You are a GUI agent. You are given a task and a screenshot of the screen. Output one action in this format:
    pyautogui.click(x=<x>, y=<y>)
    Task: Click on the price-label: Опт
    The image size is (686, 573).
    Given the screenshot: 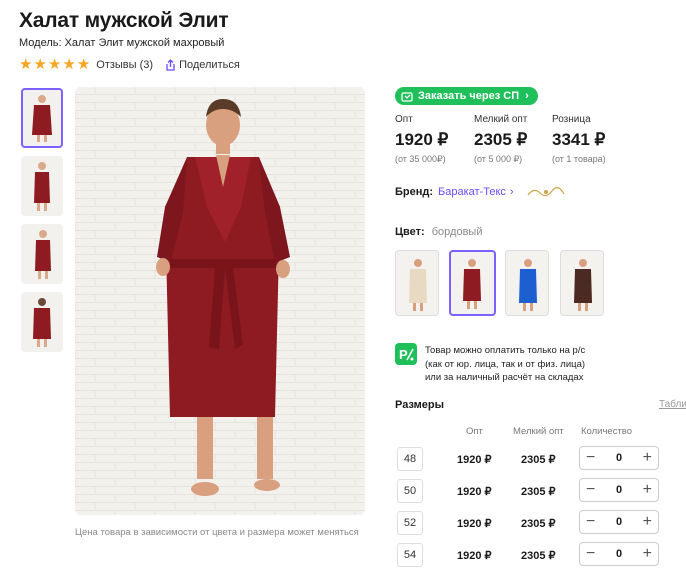 What is the action you would take?
    pyautogui.click(x=404, y=119)
    